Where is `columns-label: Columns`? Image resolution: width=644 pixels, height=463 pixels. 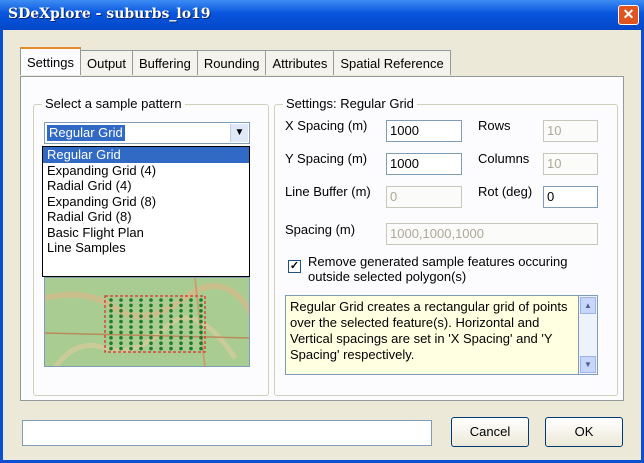
columns-label: Columns is located at coordinates (504, 158).